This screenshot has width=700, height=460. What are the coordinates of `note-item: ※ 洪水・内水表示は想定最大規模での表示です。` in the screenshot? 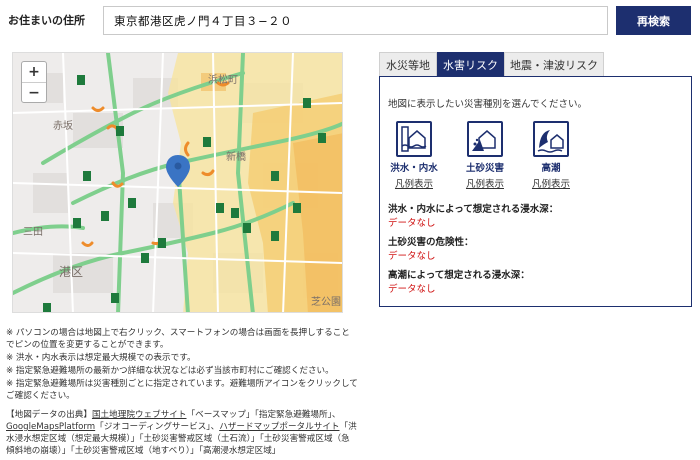 It's located at (101, 358).